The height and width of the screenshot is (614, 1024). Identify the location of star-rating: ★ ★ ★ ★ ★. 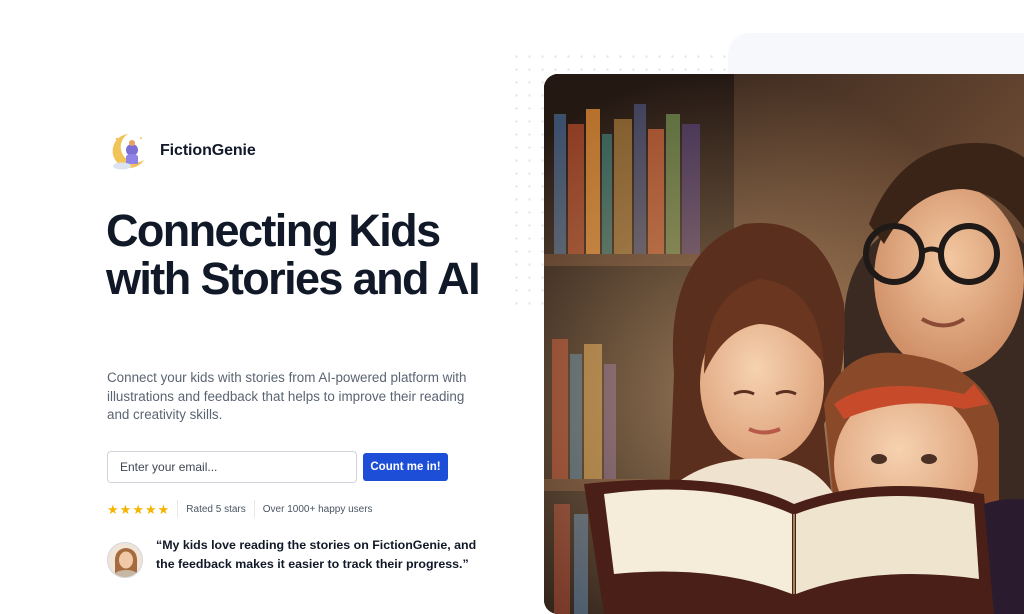
(138, 509).